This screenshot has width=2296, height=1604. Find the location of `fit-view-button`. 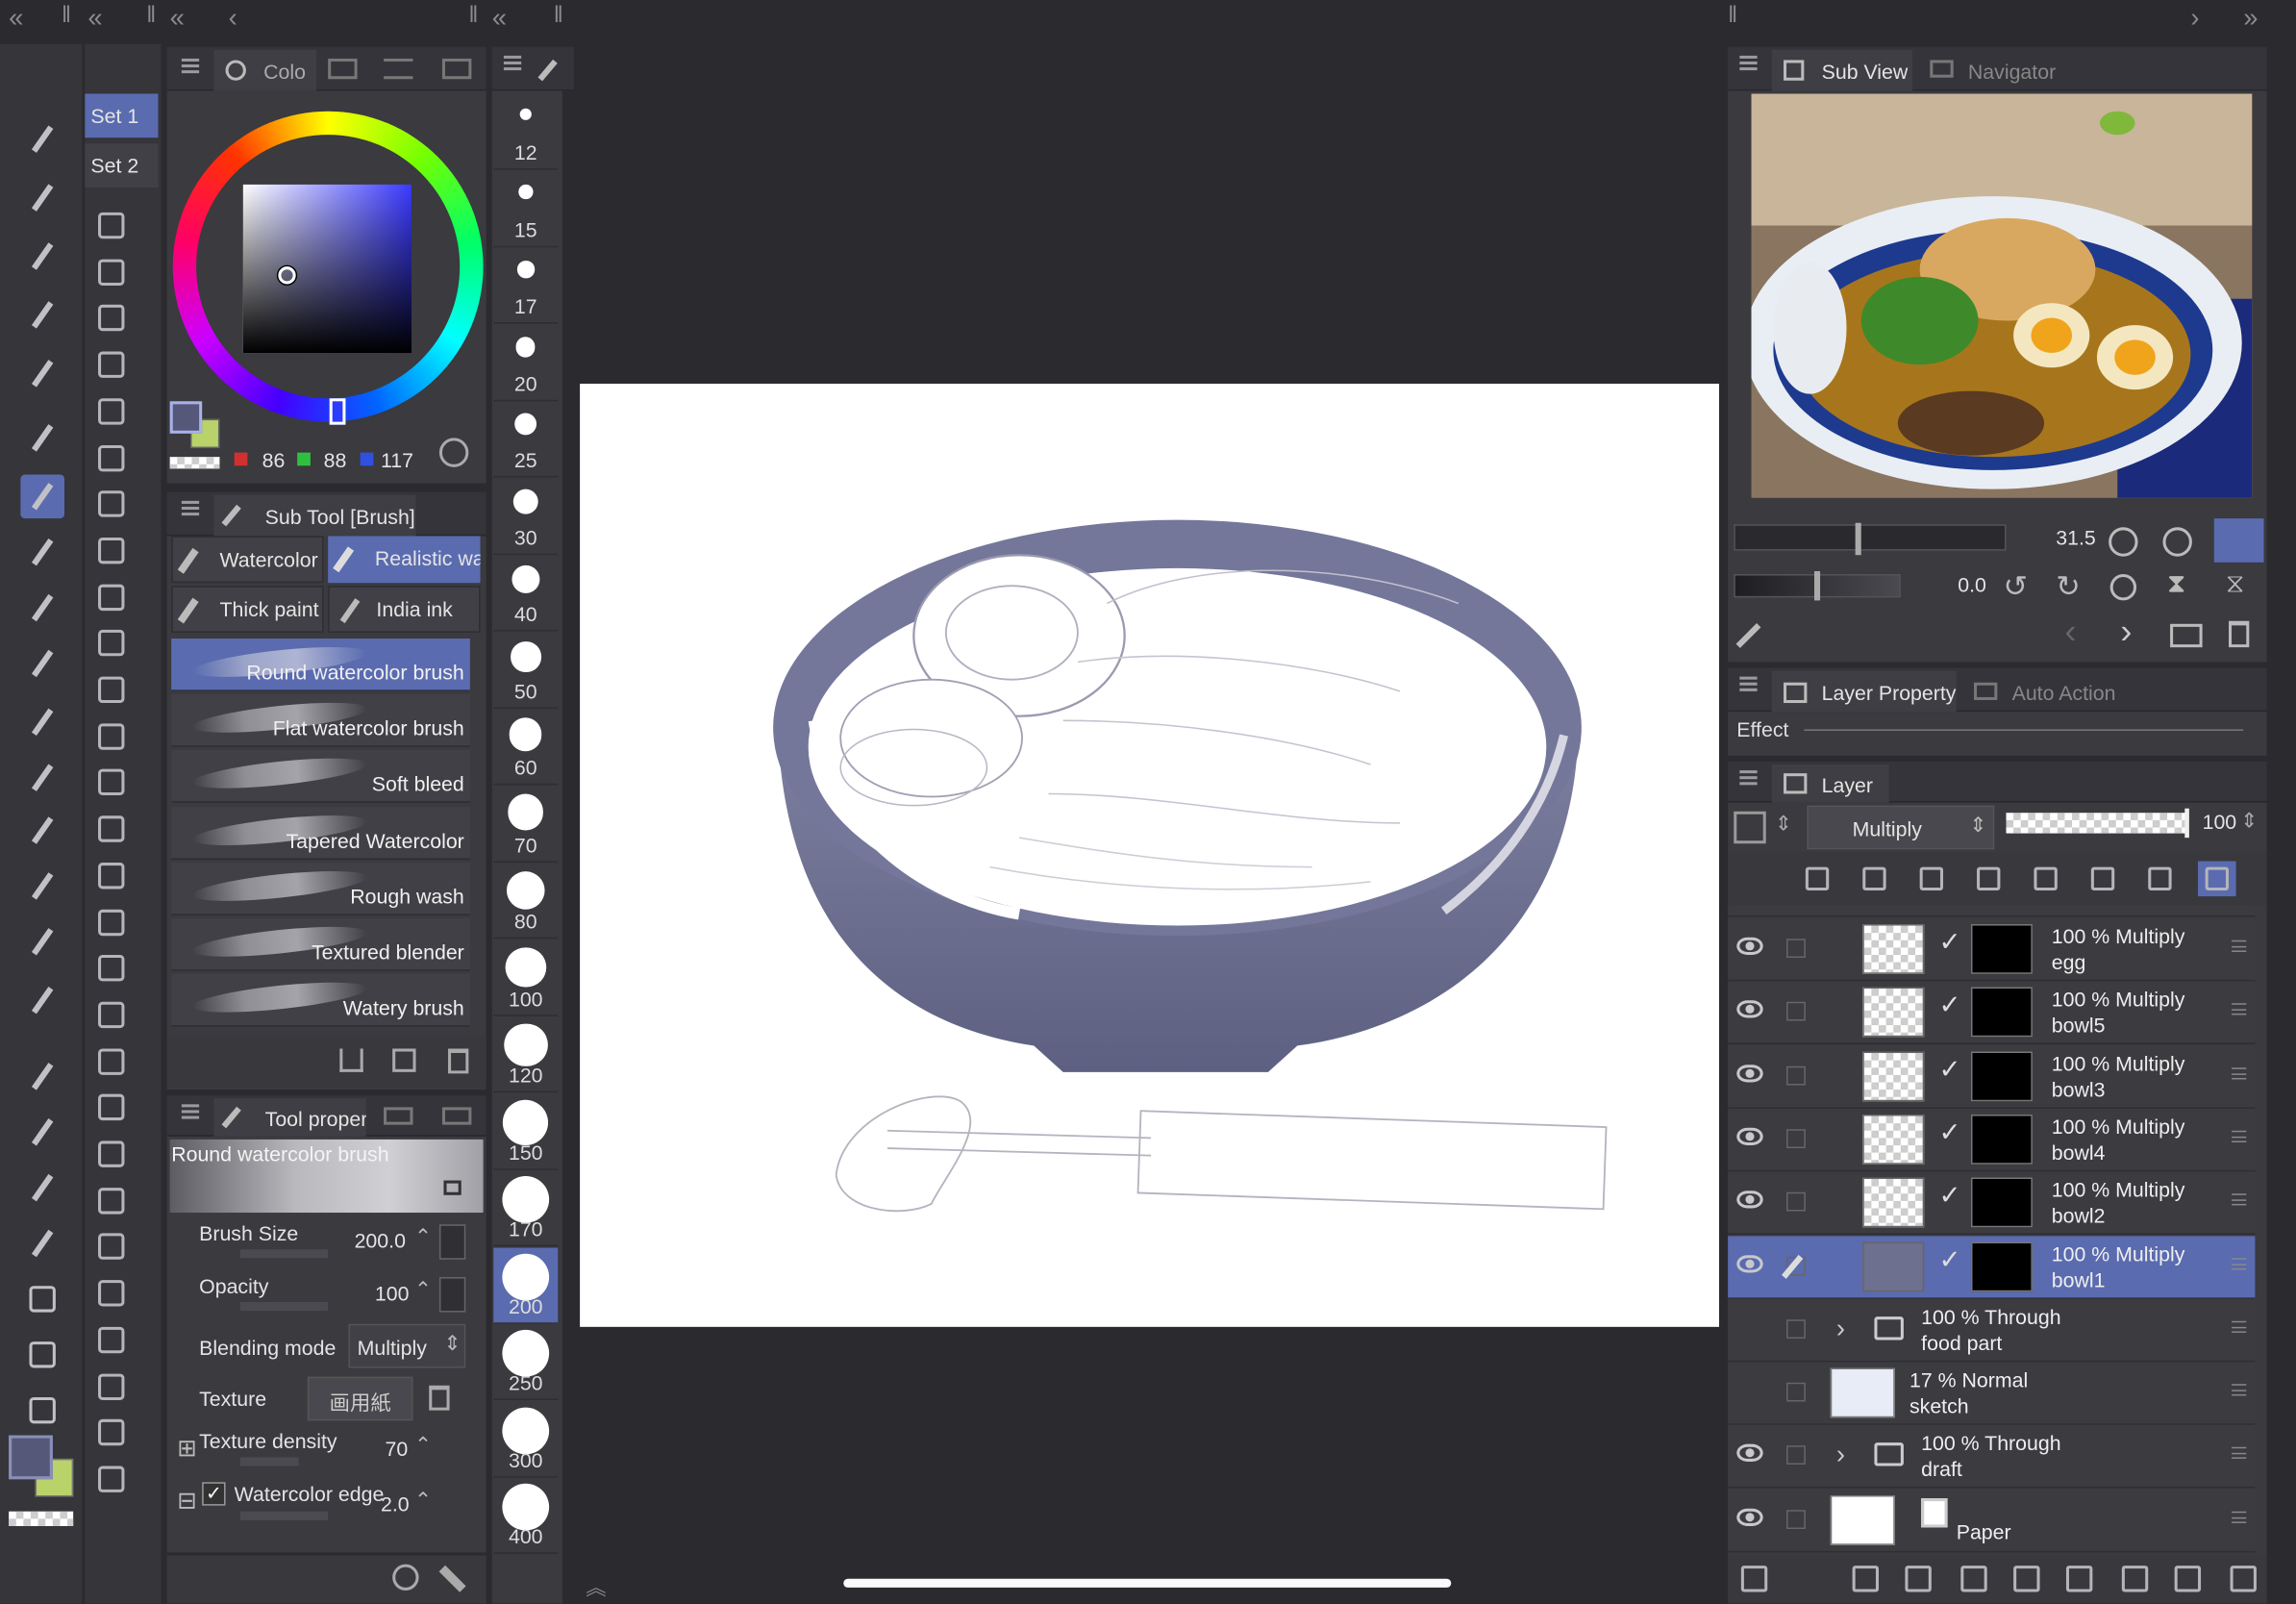

fit-view-button is located at coordinates (2238, 540).